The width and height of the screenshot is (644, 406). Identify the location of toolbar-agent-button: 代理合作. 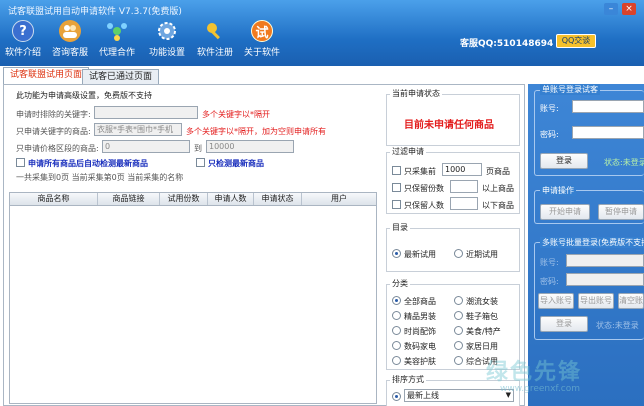
(117, 39).